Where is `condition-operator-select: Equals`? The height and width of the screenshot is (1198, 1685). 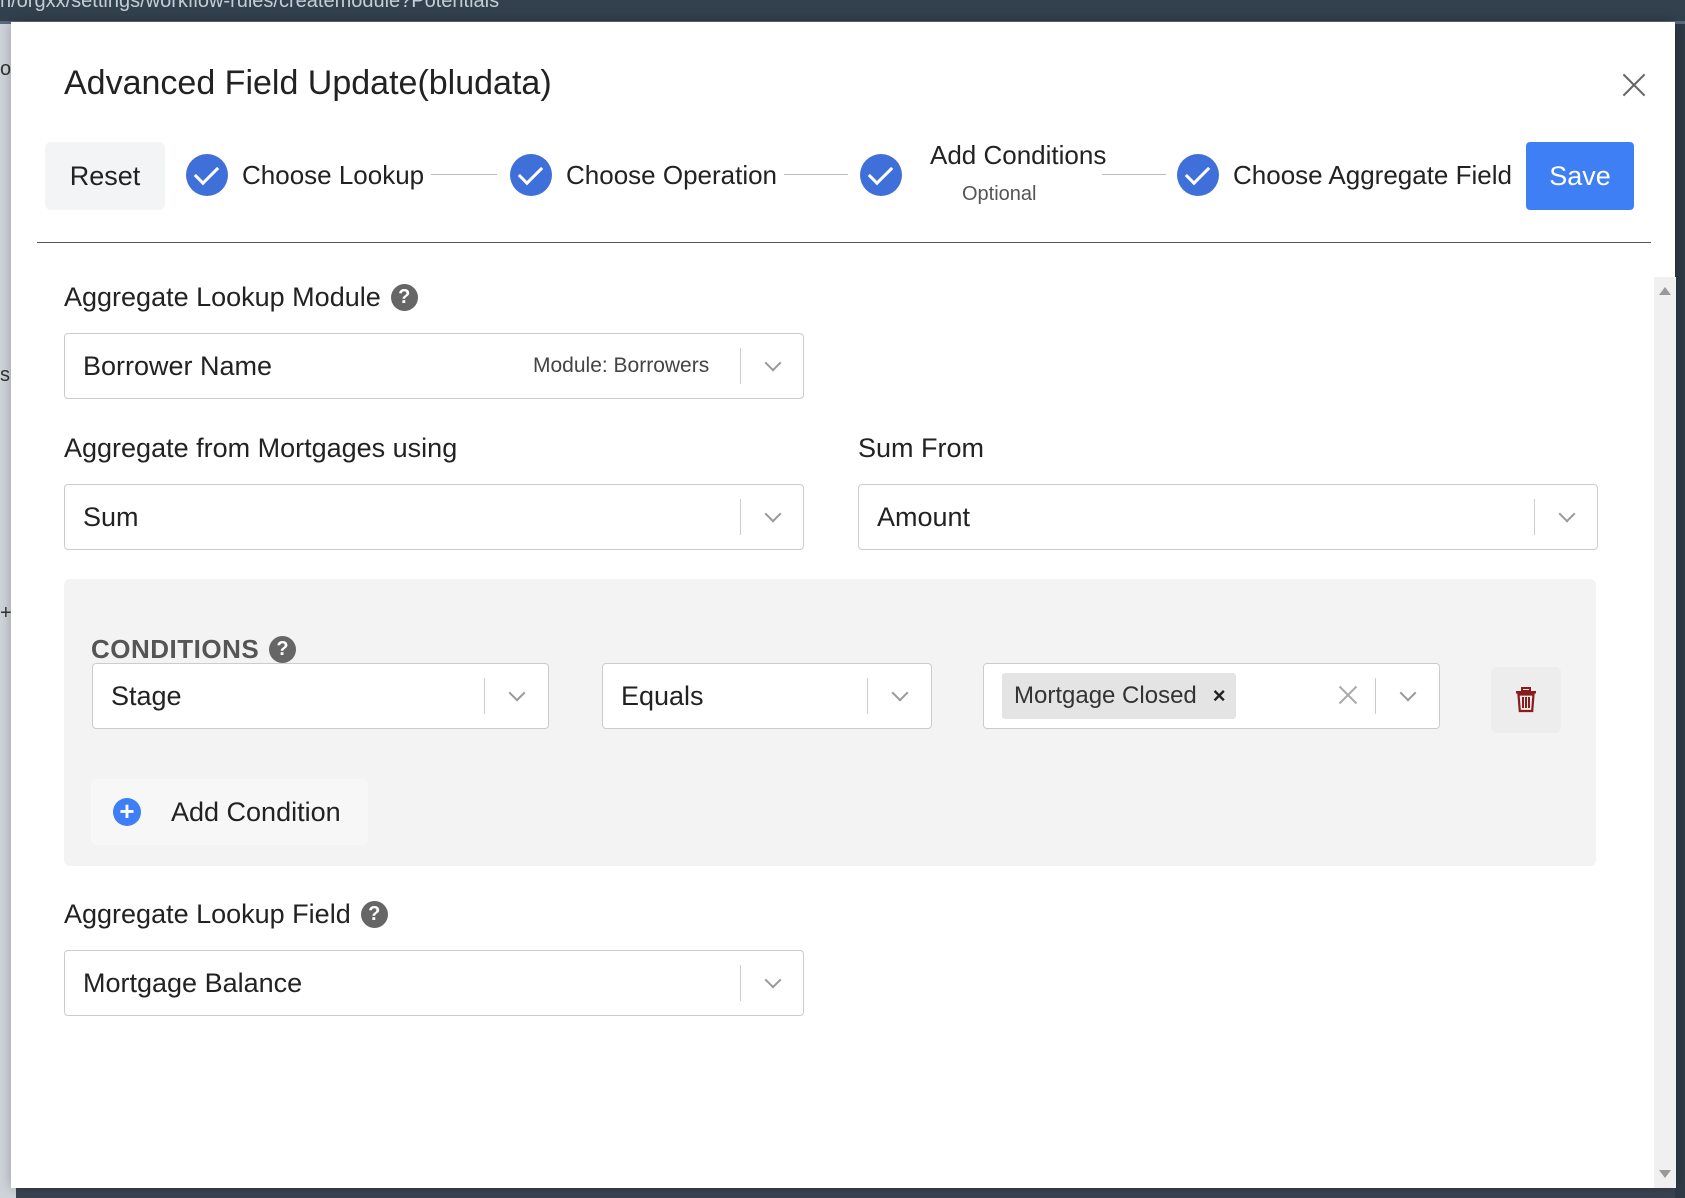
condition-operator-select: Equals is located at coordinates (767, 696).